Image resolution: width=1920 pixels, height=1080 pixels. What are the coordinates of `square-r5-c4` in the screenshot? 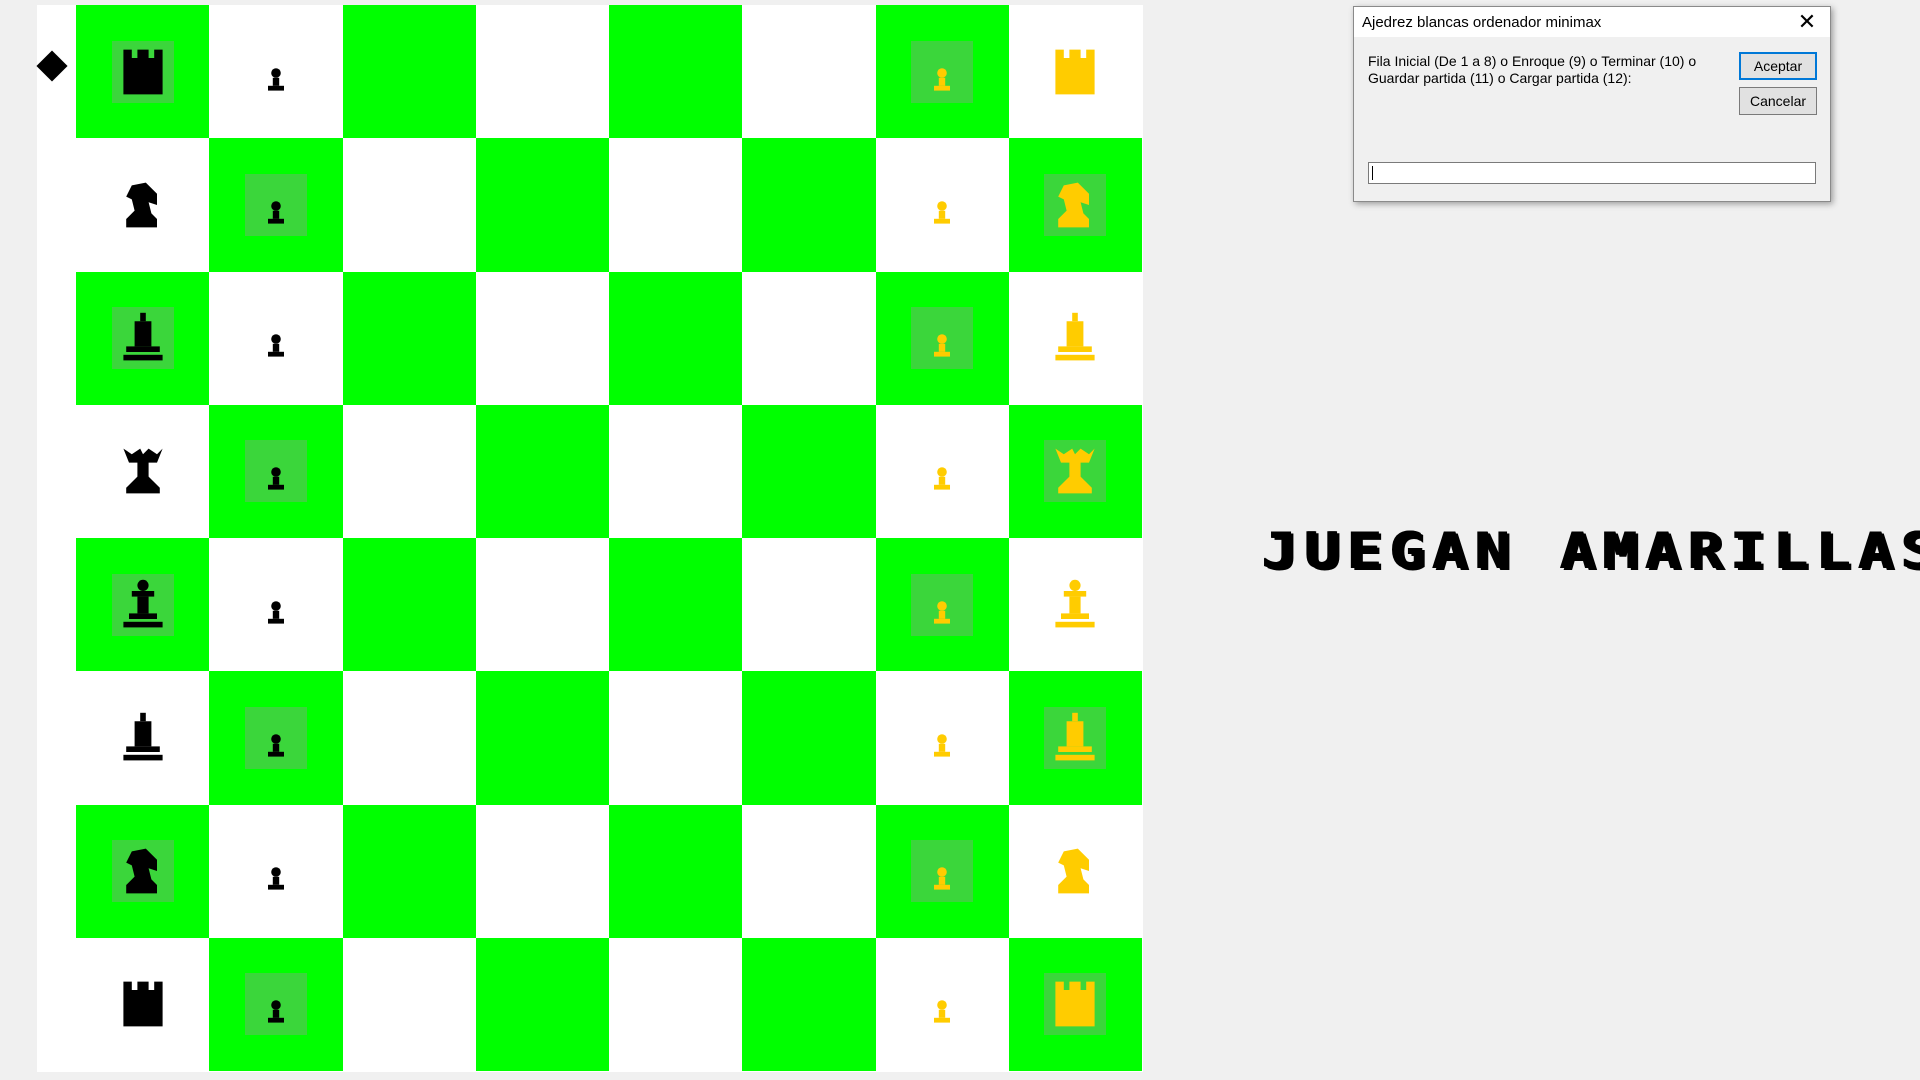 It's located at (542, 605).